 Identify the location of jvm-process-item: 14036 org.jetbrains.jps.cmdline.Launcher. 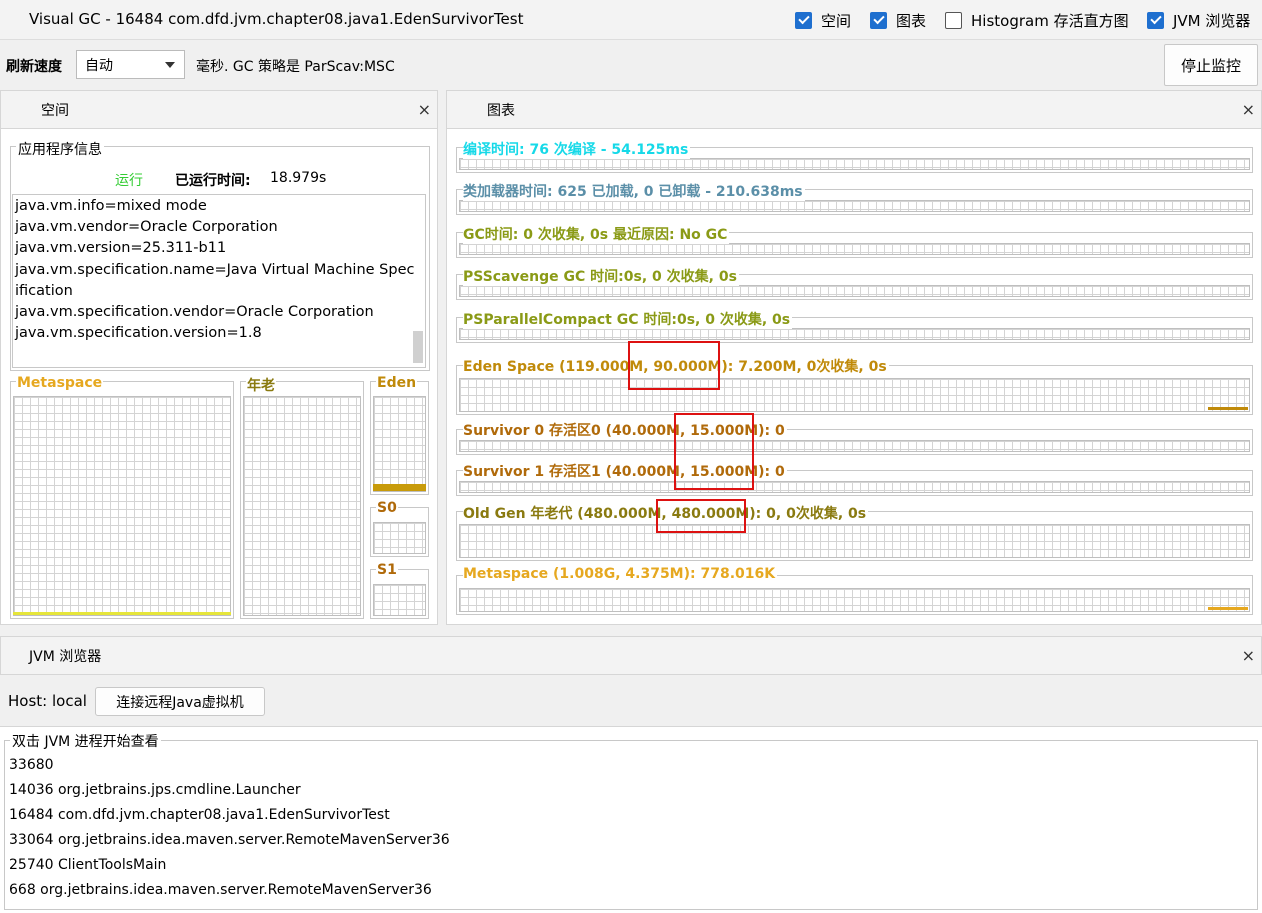
(629, 790).